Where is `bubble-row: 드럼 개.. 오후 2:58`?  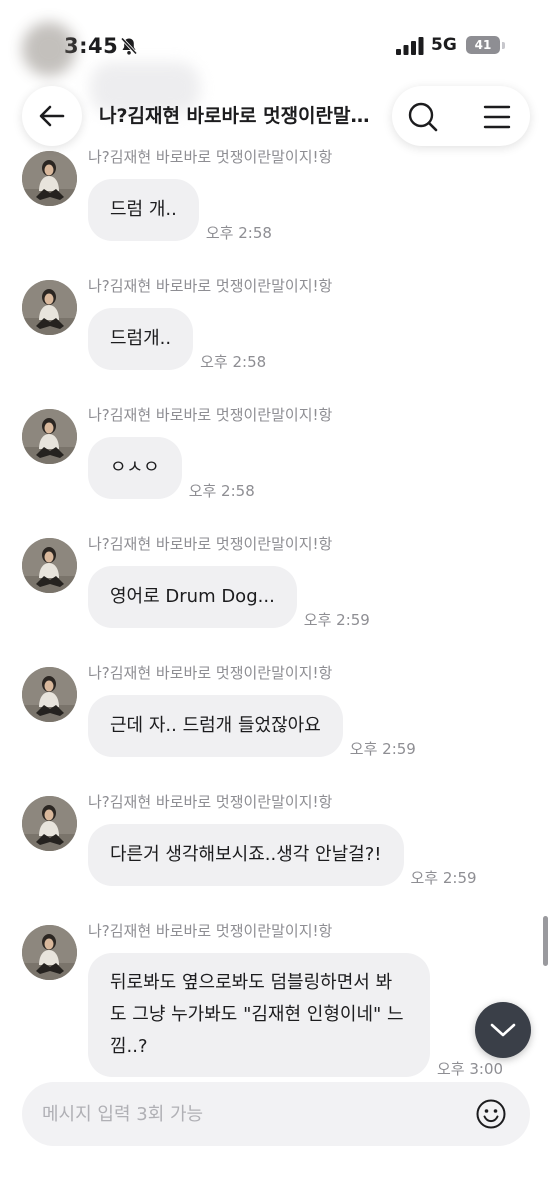 bubble-row: 드럼 개.. 오후 2:58 is located at coordinates (180, 210).